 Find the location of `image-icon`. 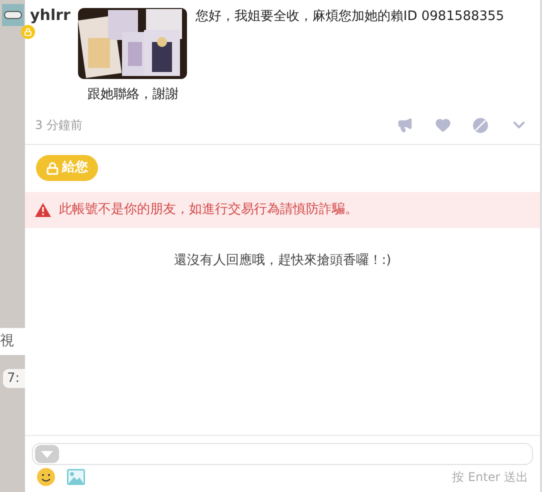

image-icon is located at coordinates (76, 477).